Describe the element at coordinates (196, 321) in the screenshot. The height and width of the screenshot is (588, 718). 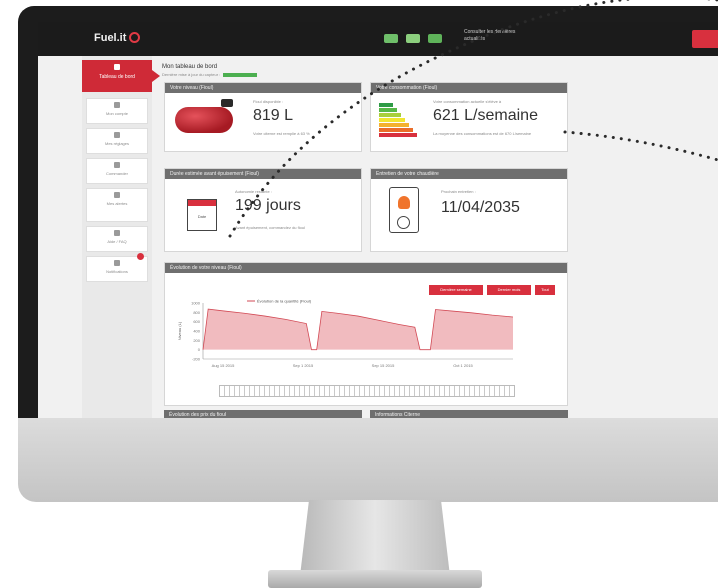
I see `y-tick-label: 600` at that location.